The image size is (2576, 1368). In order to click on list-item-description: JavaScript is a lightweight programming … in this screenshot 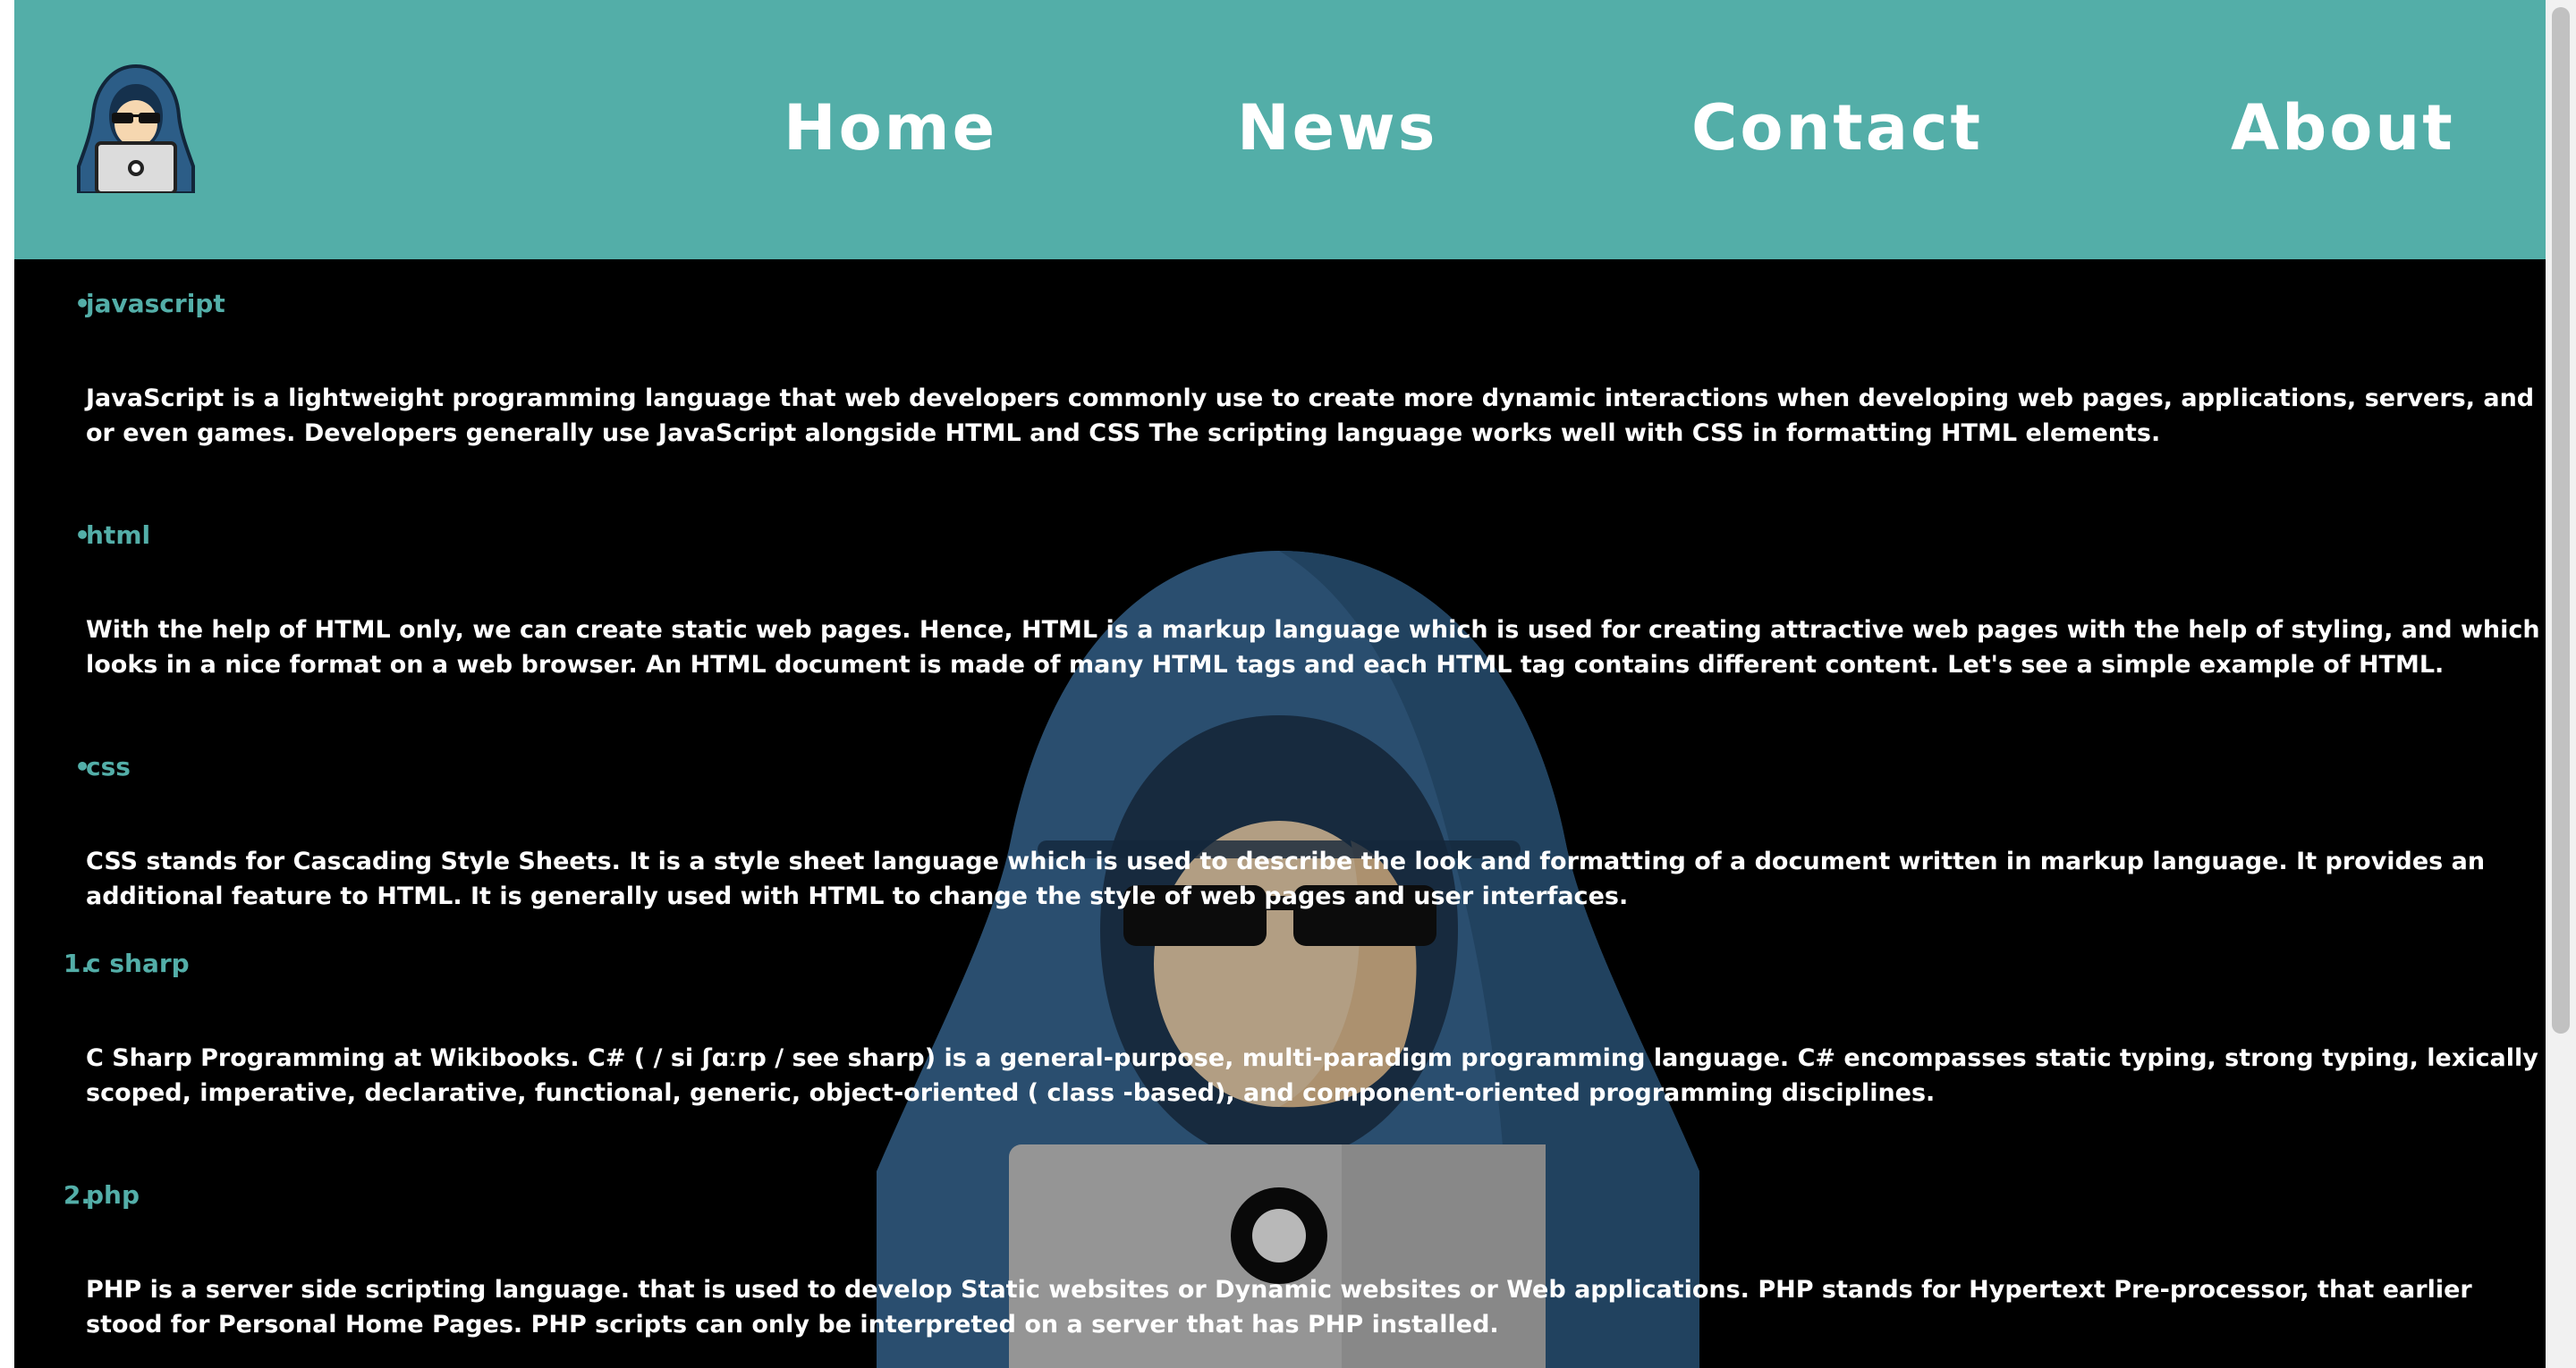, I will do `click(1310, 415)`.